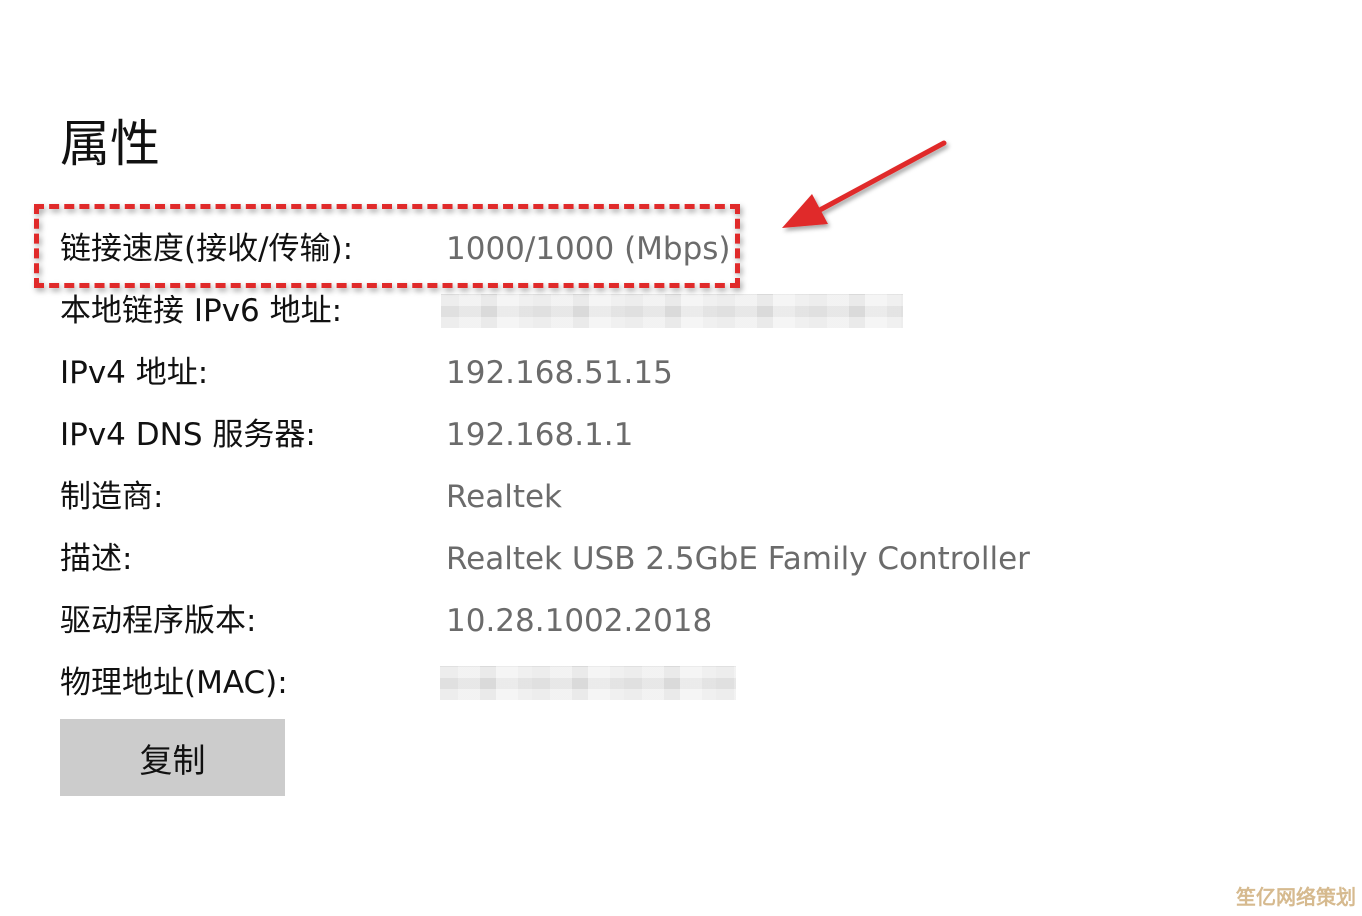 This screenshot has width=1362, height=916. What do you see at coordinates (134, 373) in the screenshot?
I see `ipv4-label: IPv4 地址:` at bounding box center [134, 373].